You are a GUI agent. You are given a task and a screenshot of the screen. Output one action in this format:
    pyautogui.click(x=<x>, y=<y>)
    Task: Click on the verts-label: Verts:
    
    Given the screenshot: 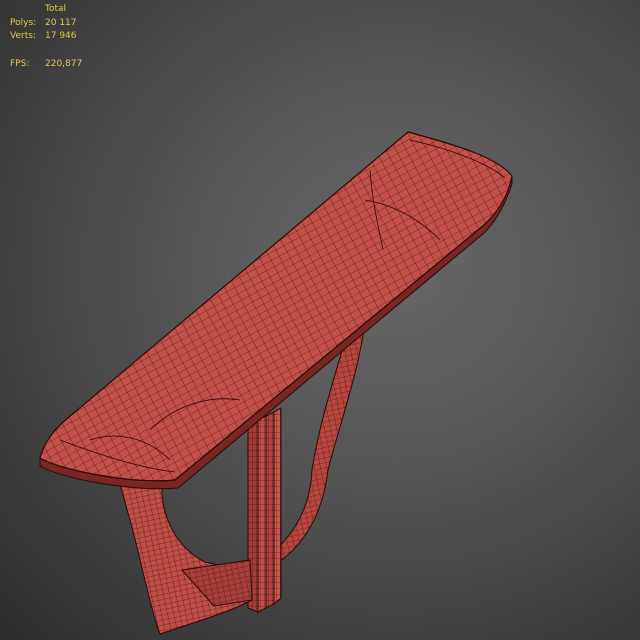 What is the action you would take?
    pyautogui.click(x=23, y=36)
    